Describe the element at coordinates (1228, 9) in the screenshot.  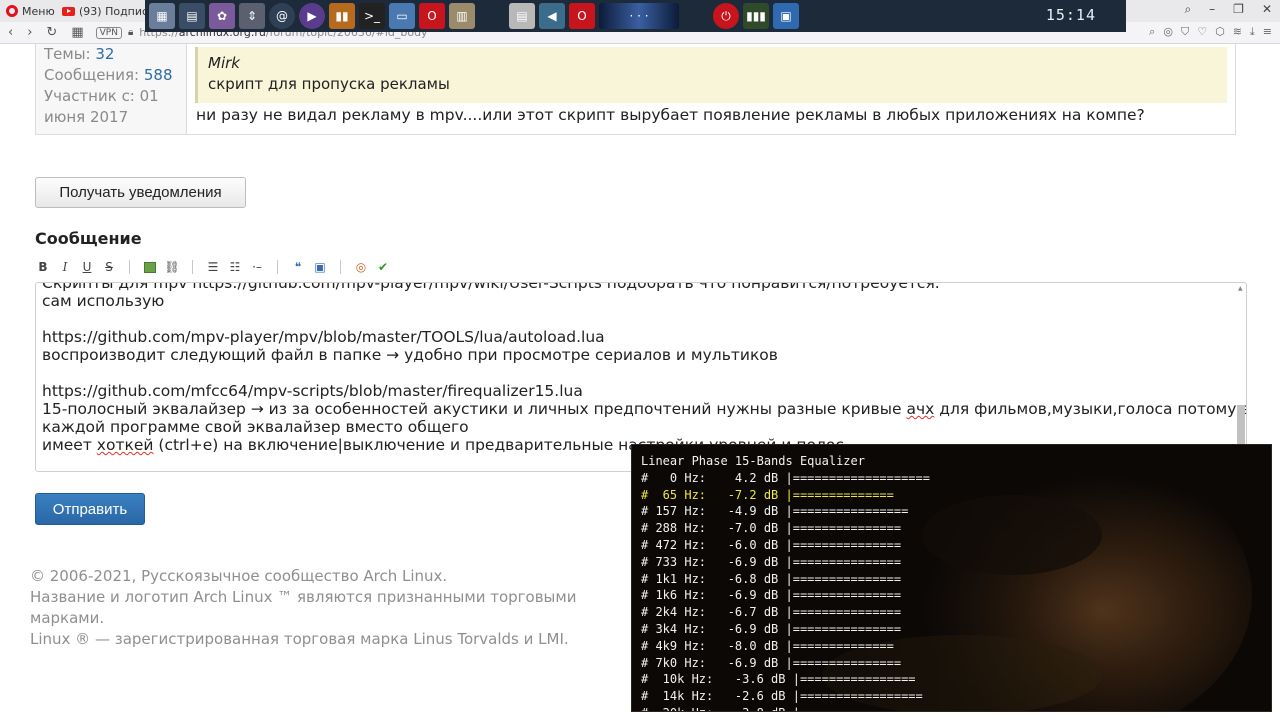
I see `window-controls: ⌕ – ❐ ✕` at that location.